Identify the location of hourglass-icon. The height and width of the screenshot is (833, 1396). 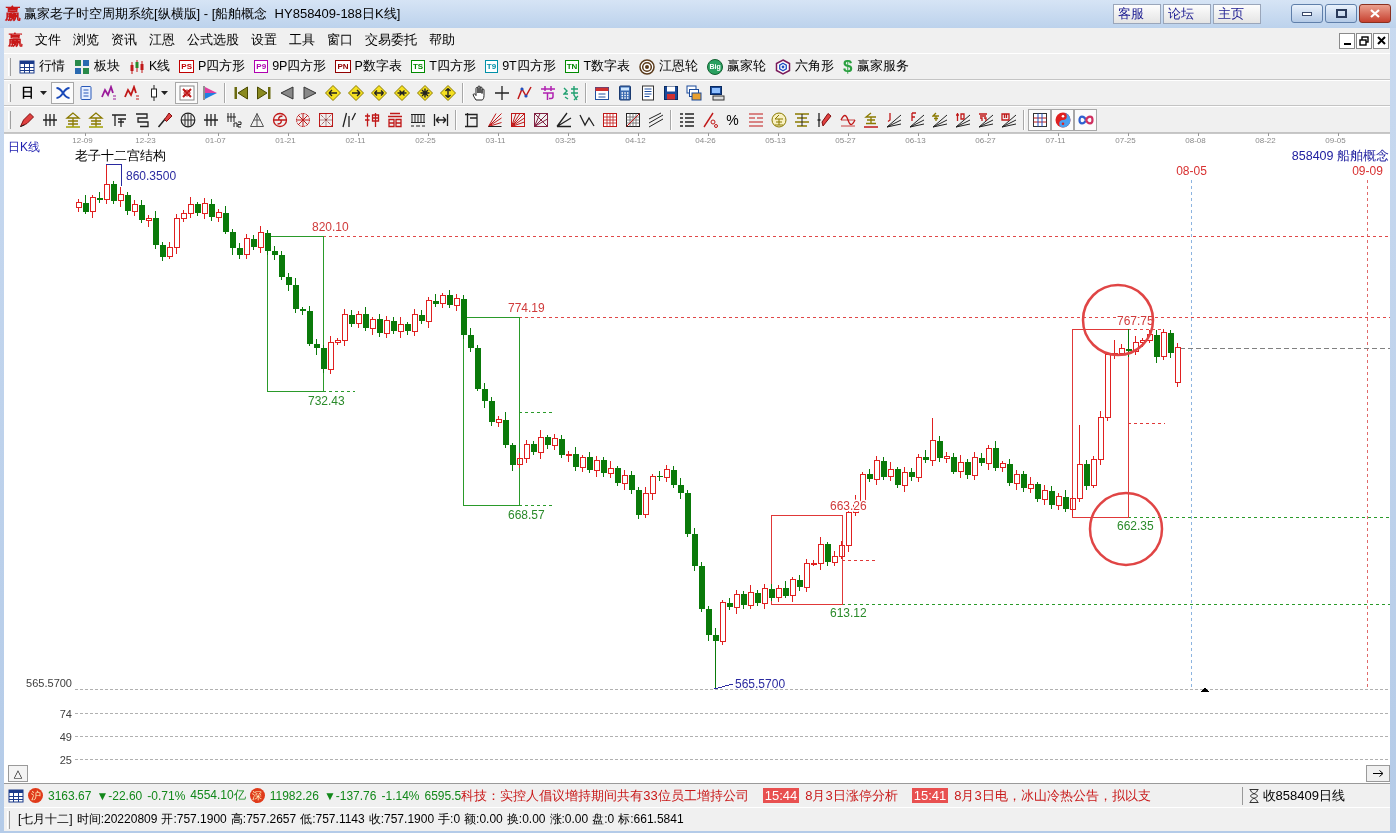
(1253, 795).